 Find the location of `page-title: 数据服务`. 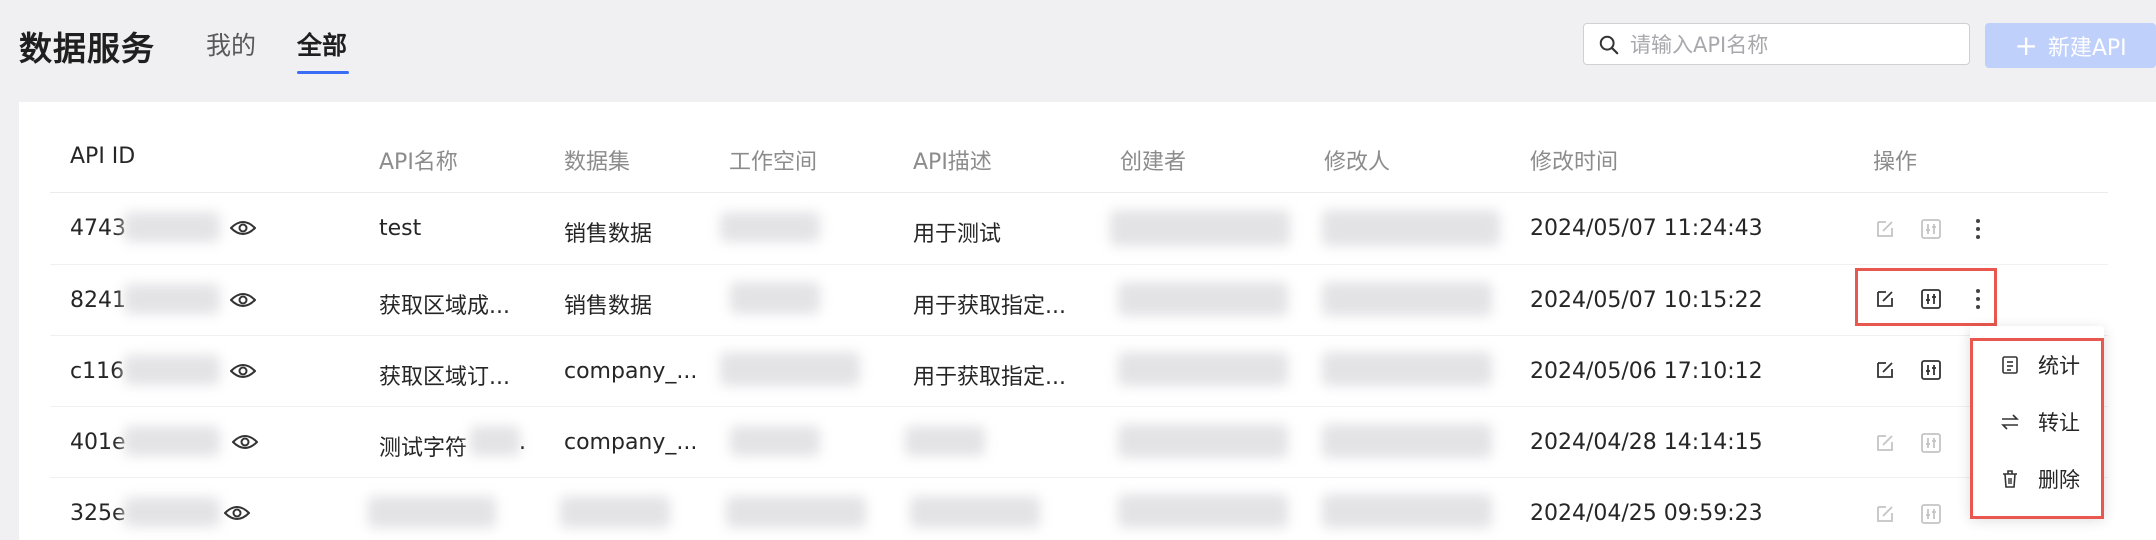

page-title: 数据服务 is located at coordinates (87, 48).